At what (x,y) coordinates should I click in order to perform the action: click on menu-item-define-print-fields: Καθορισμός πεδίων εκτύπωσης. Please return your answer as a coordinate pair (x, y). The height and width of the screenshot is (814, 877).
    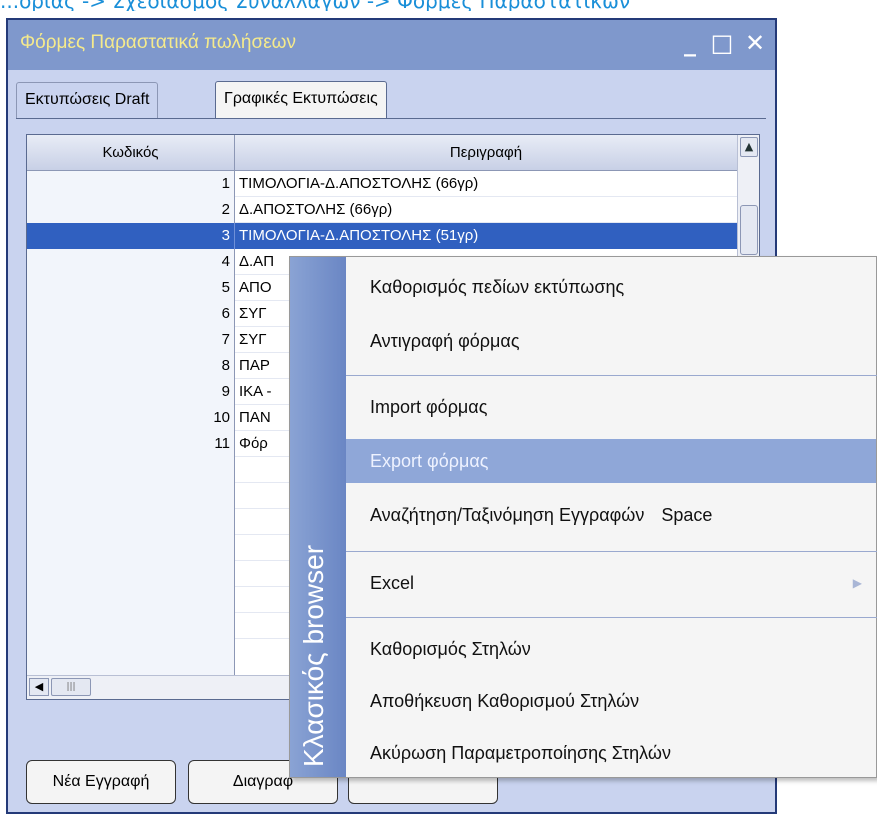
    Looking at the image, I should click on (611, 287).